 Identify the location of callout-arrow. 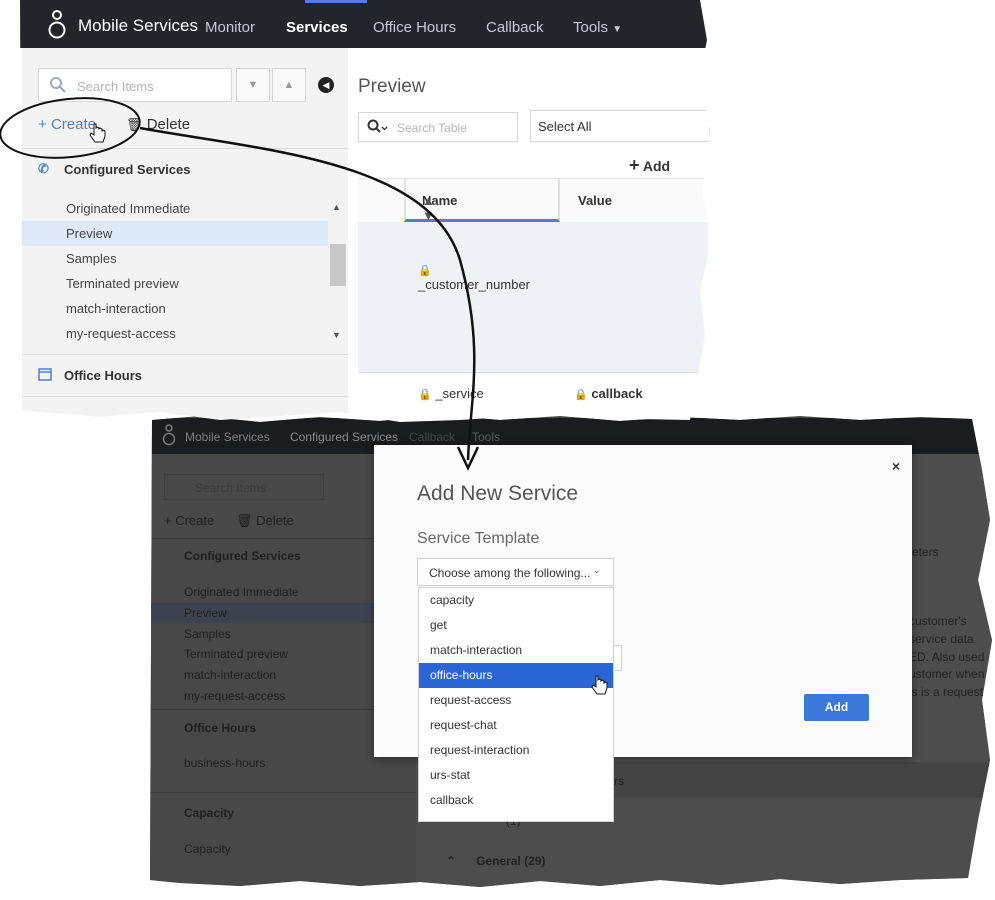
(307, 293).